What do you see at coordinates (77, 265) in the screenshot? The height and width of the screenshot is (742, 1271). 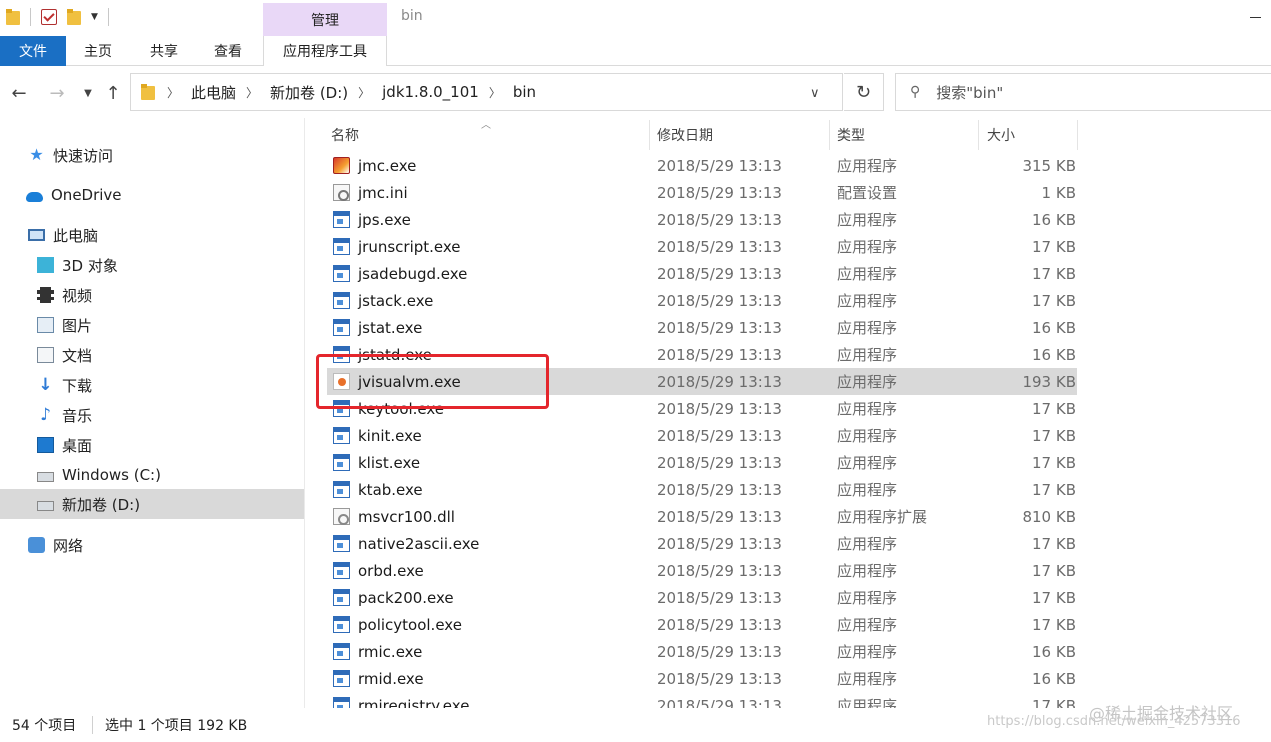 I see `sidebar-item-3d-objects: 3D 对象` at bounding box center [77, 265].